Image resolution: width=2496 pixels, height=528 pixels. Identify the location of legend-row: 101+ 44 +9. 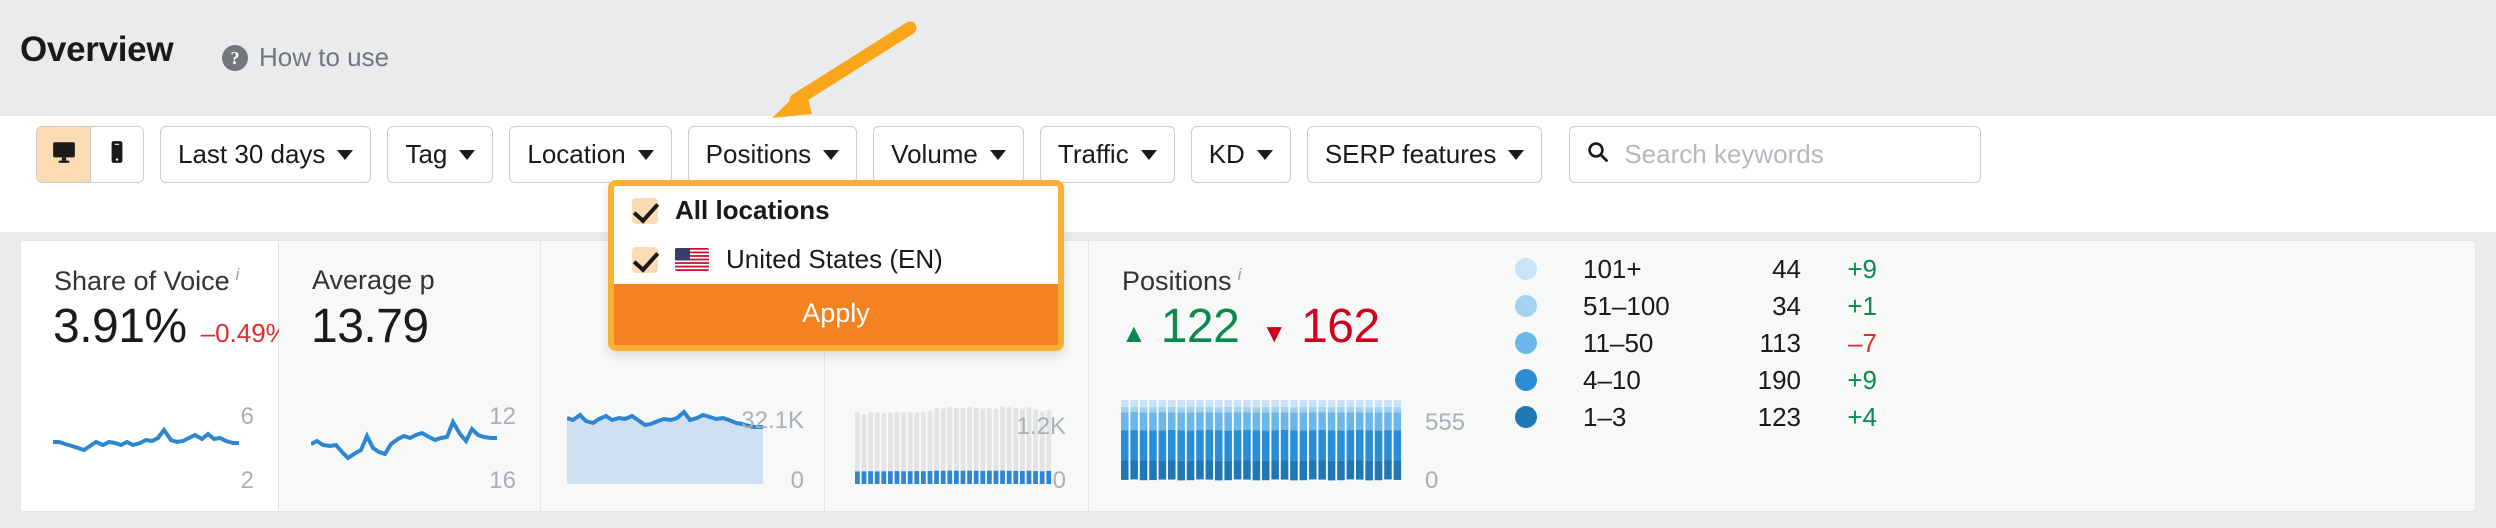
(1696, 268).